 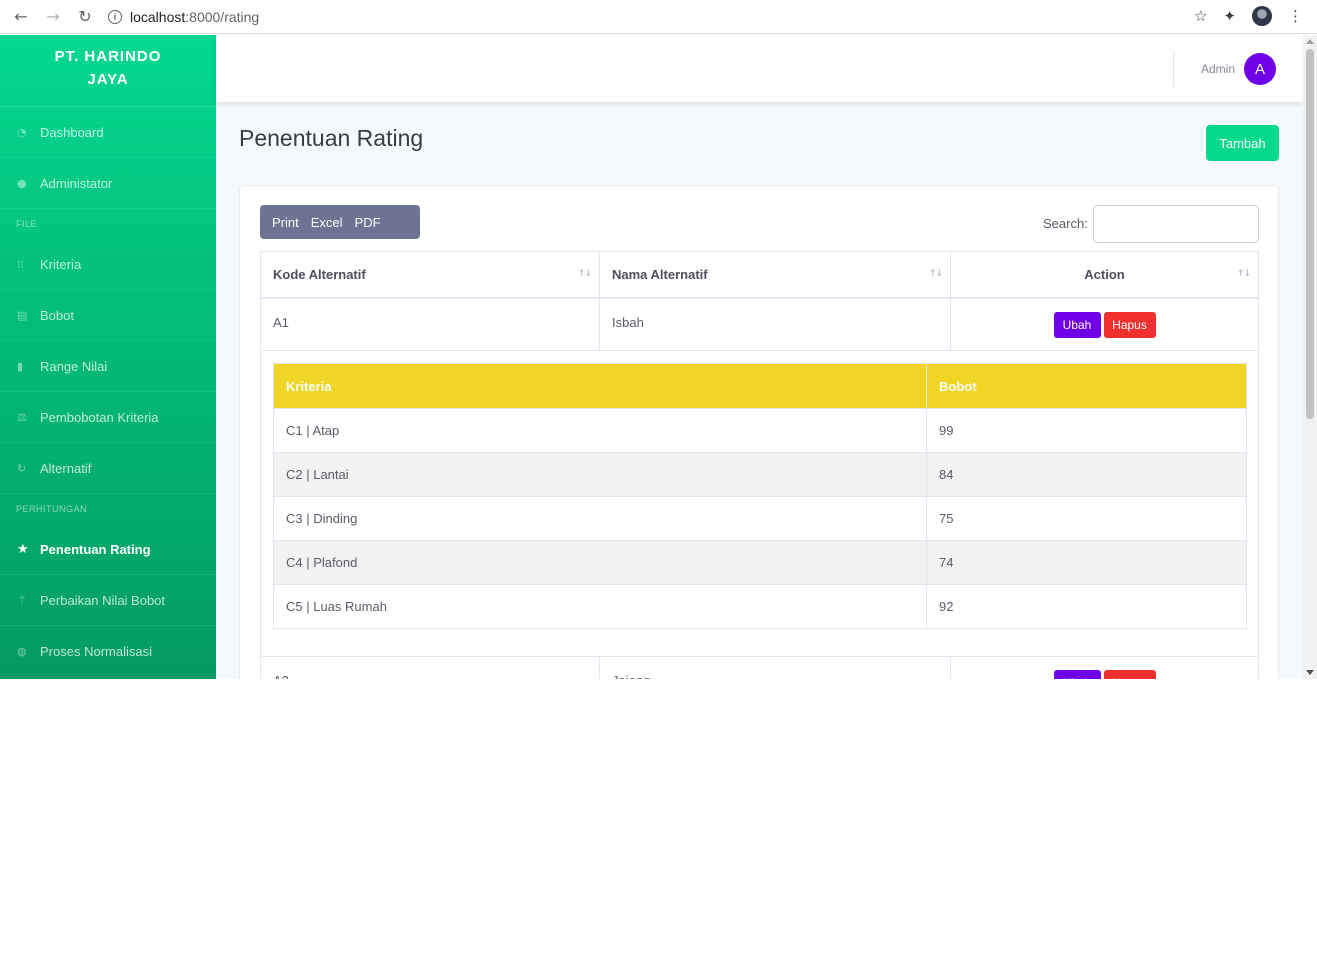 What do you see at coordinates (22, 315) in the screenshot?
I see `clipboard-icon: ▤` at bounding box center [22, 315].